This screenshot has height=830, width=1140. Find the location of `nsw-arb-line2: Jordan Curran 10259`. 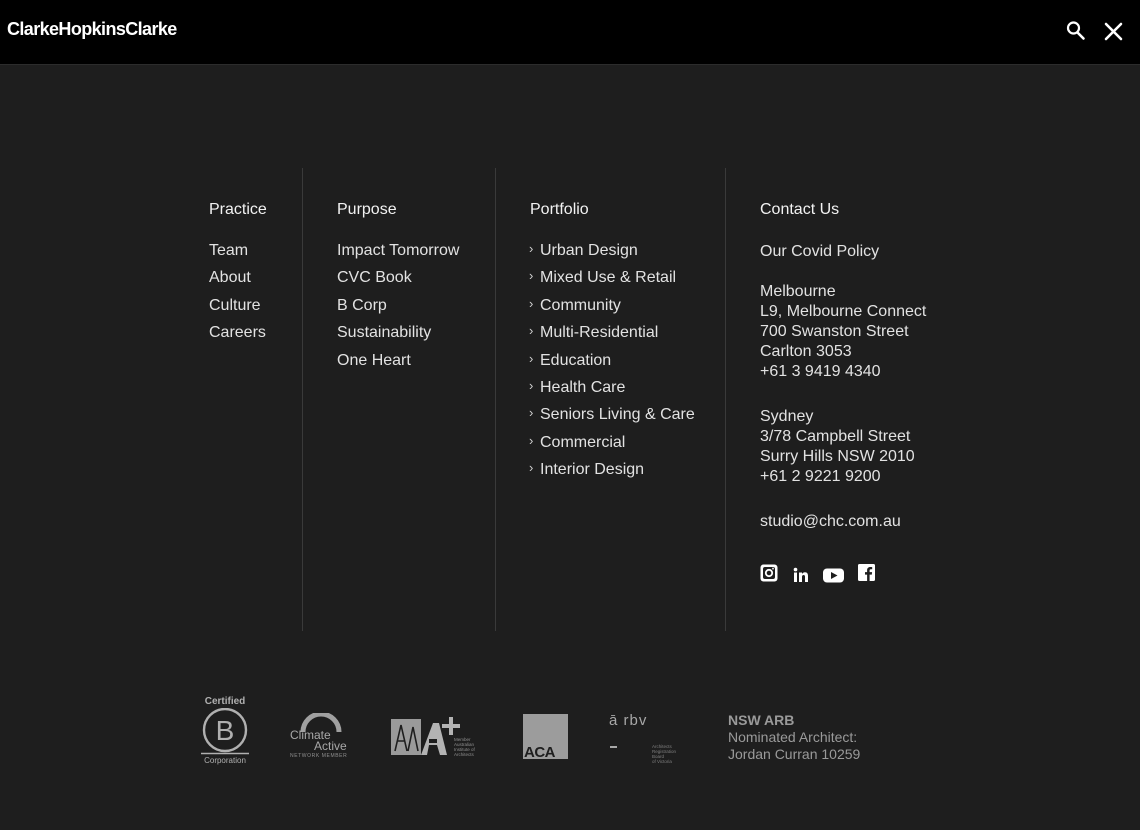

nsw-arb-line2: Jordan Curran 10259 is located at coordinates (794, 754).